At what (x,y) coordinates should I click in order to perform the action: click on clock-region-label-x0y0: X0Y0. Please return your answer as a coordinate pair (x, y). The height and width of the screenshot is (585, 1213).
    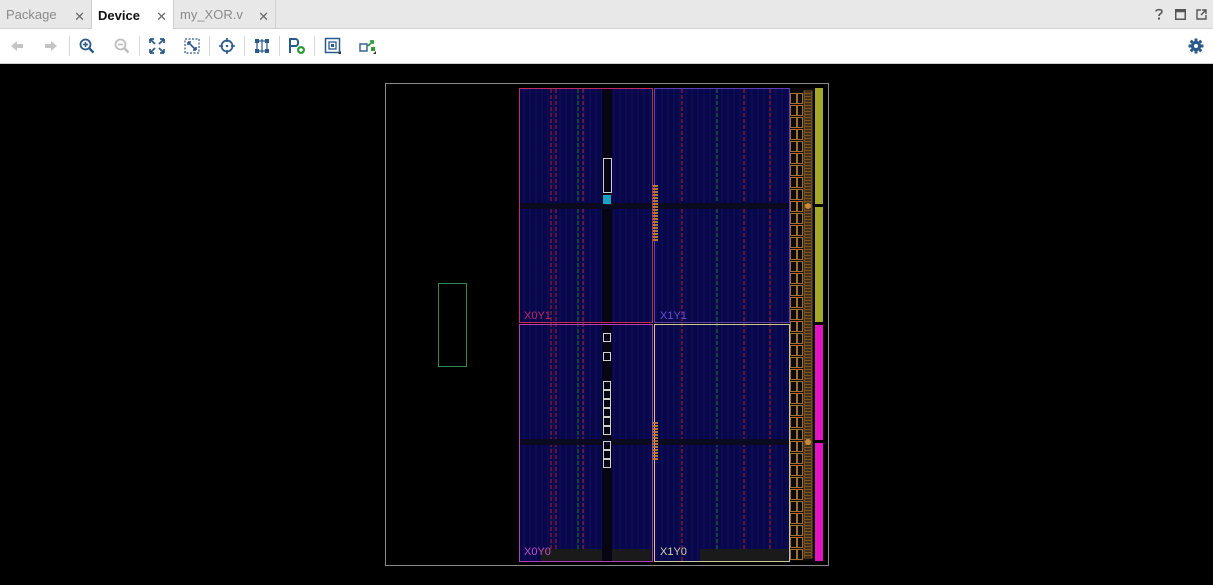
    Looking at the image, I should click on (537, 552).